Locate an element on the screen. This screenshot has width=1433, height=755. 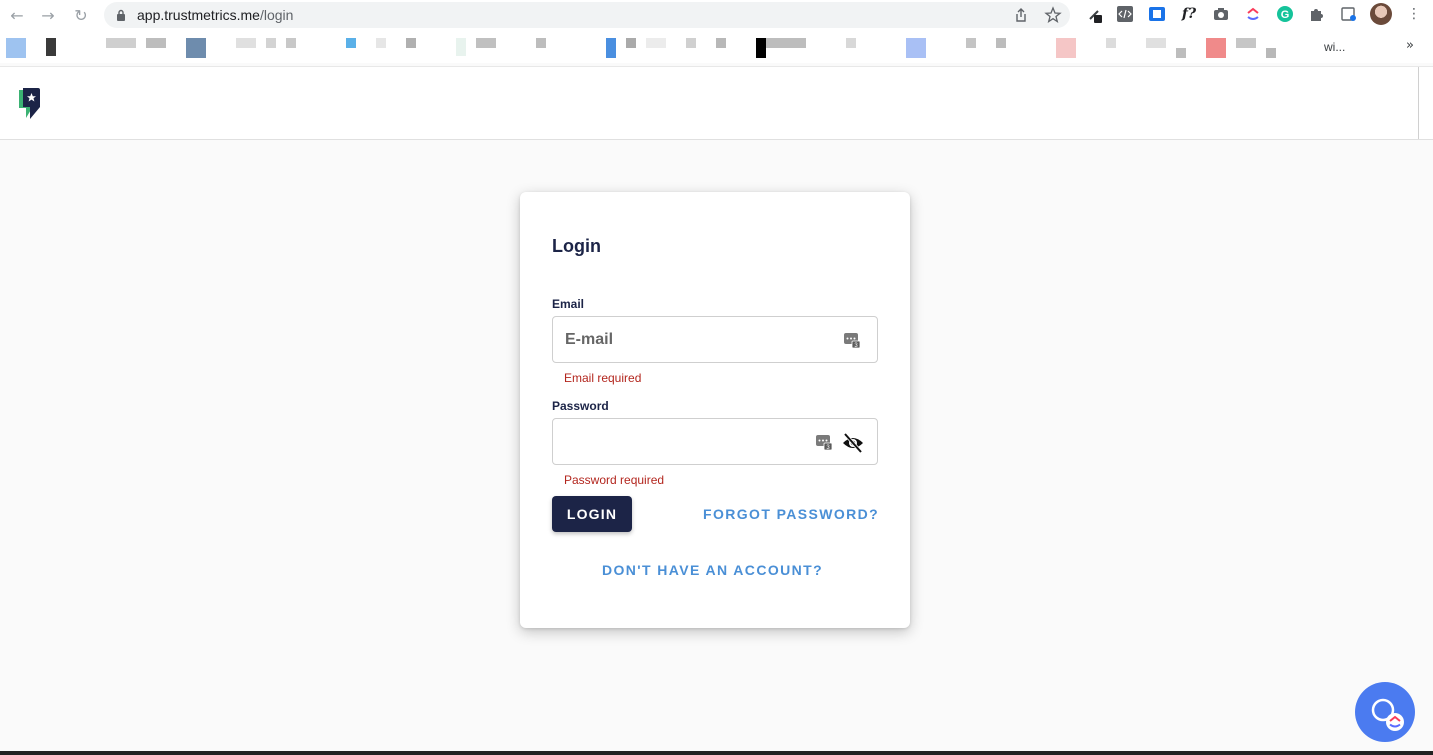
email-error: Email required is located at coordinates (603, 378).